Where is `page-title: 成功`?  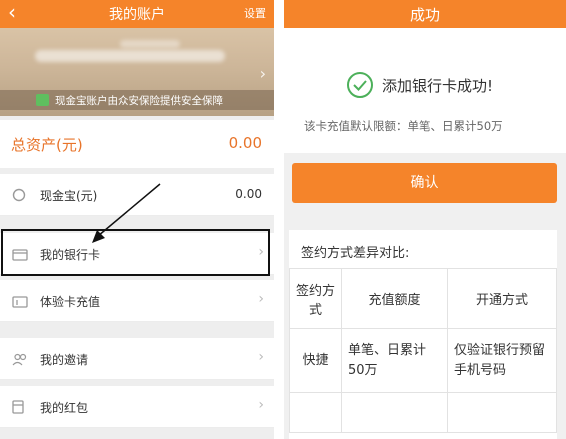
page-title: 成功 is located at coordinates (424, 15).